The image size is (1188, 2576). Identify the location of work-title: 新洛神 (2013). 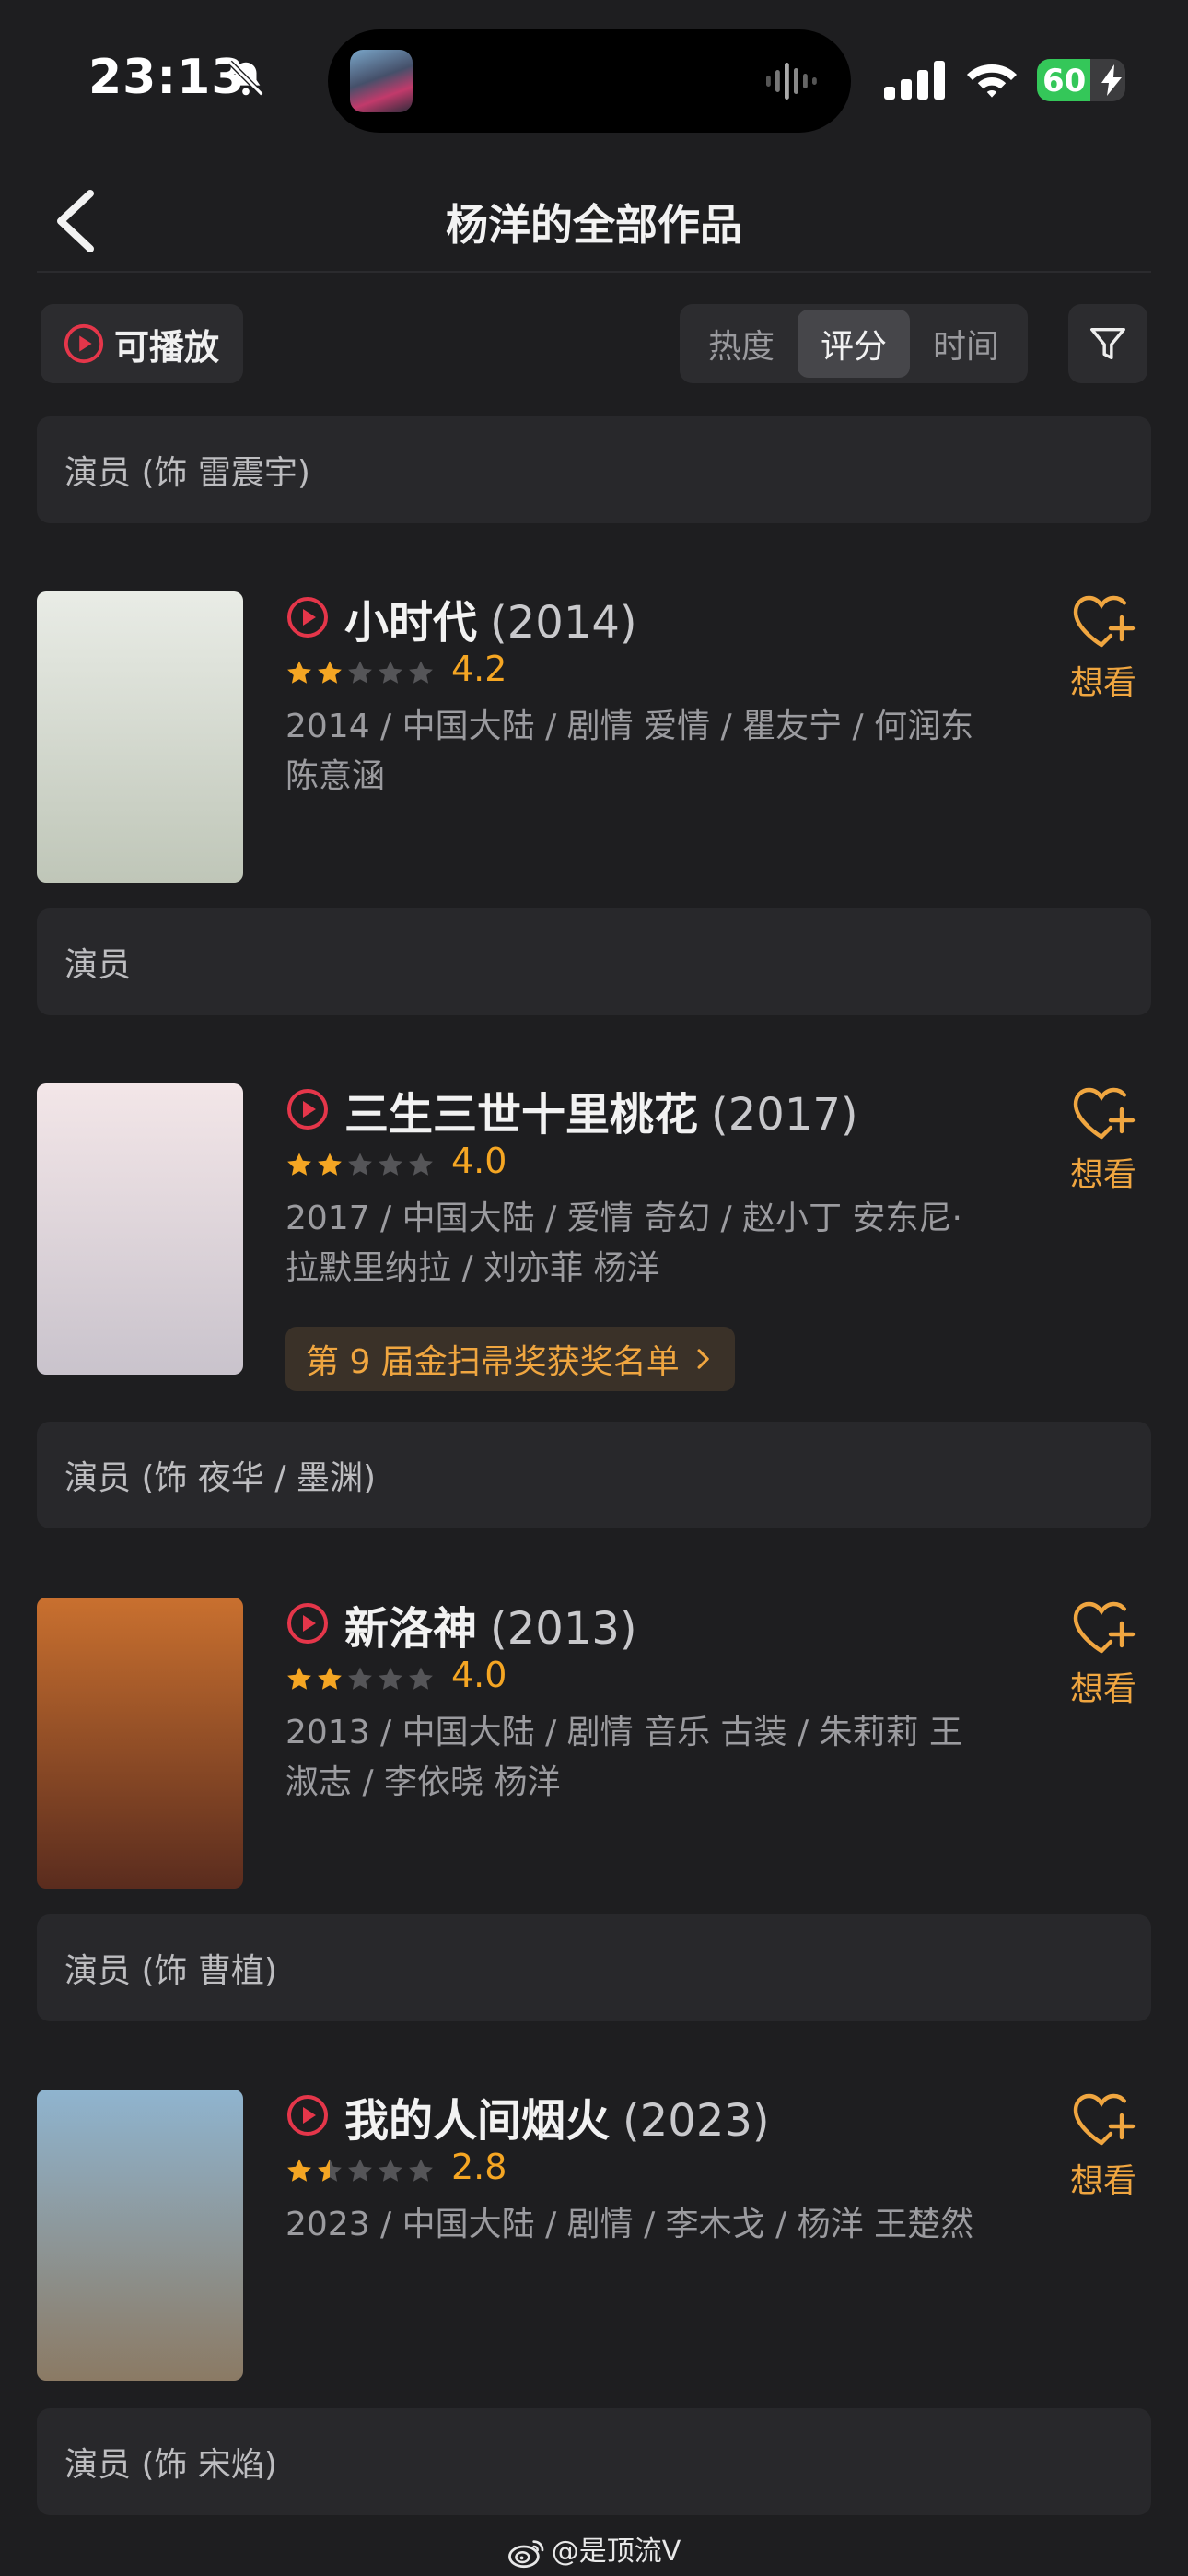
(490, 1624).